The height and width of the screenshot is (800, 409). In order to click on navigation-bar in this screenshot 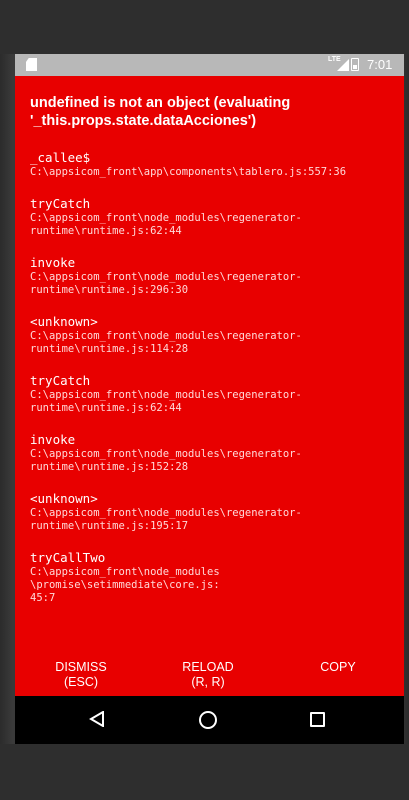, I will do `click(209, 720)`.